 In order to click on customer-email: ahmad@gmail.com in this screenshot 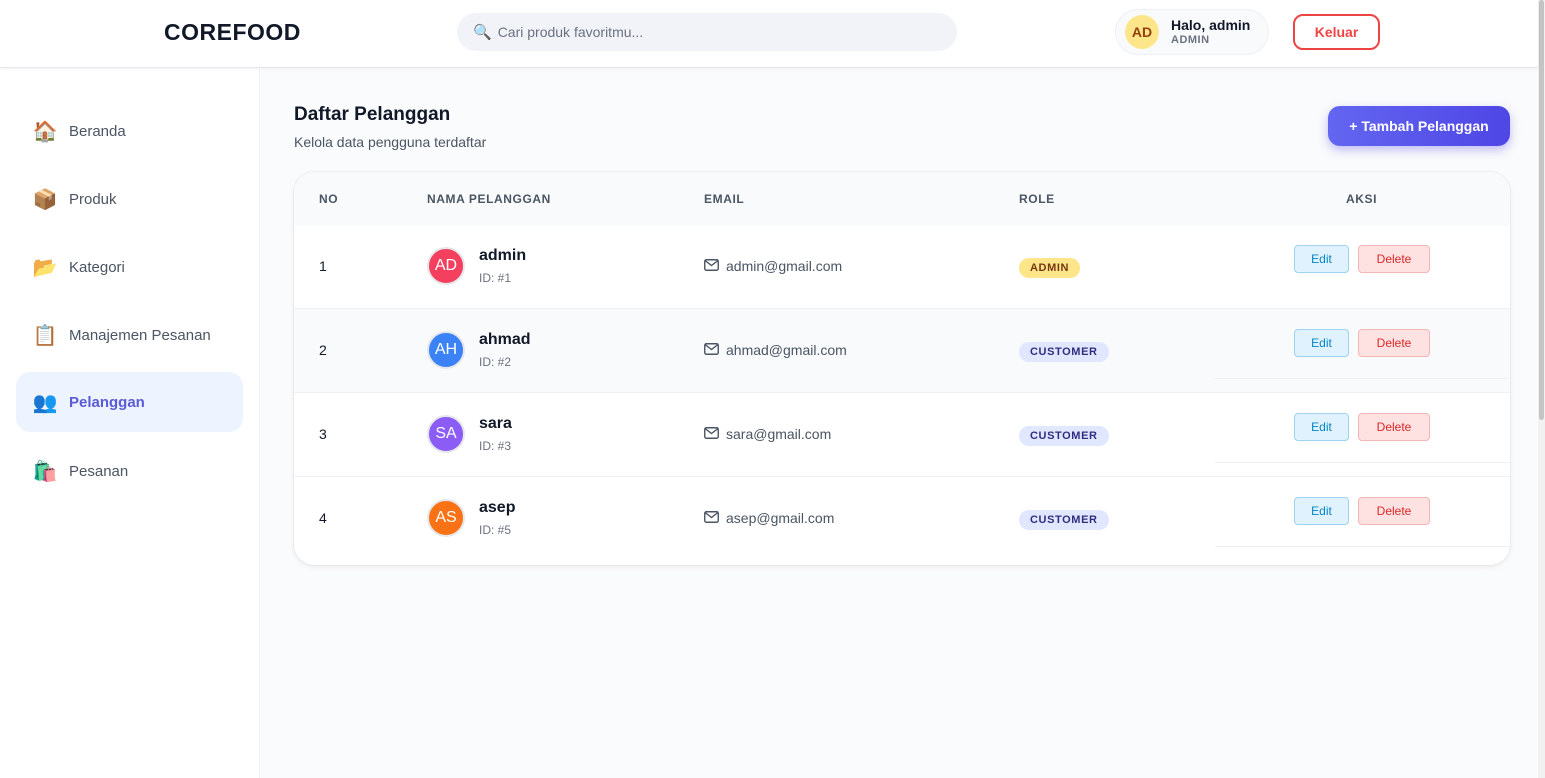, I will do `click(786, 350)`.